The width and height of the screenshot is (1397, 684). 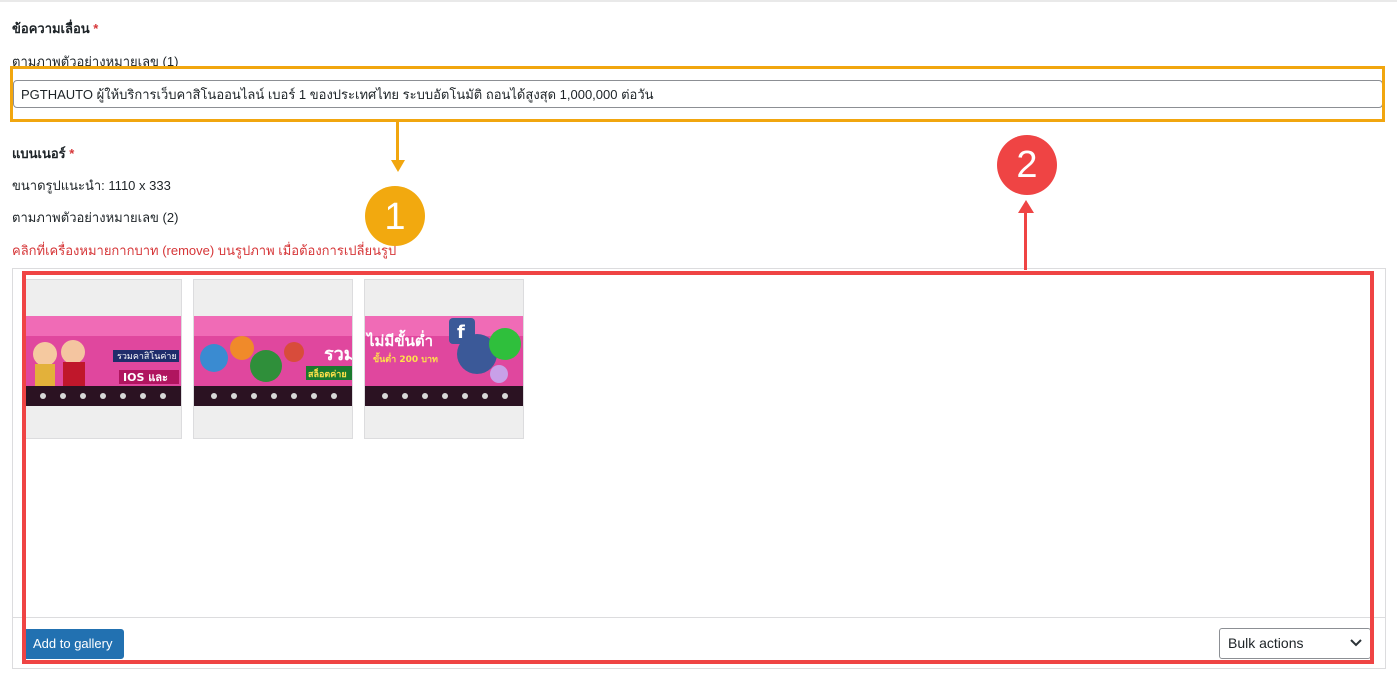 What do you see at coordinates (395, 216) in the screenshot?
I see `number-badge-1: 1` at bounding box center [395, 216].